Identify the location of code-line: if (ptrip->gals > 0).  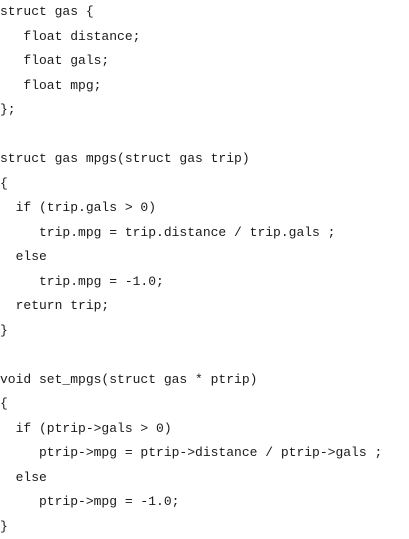
(191, 429).